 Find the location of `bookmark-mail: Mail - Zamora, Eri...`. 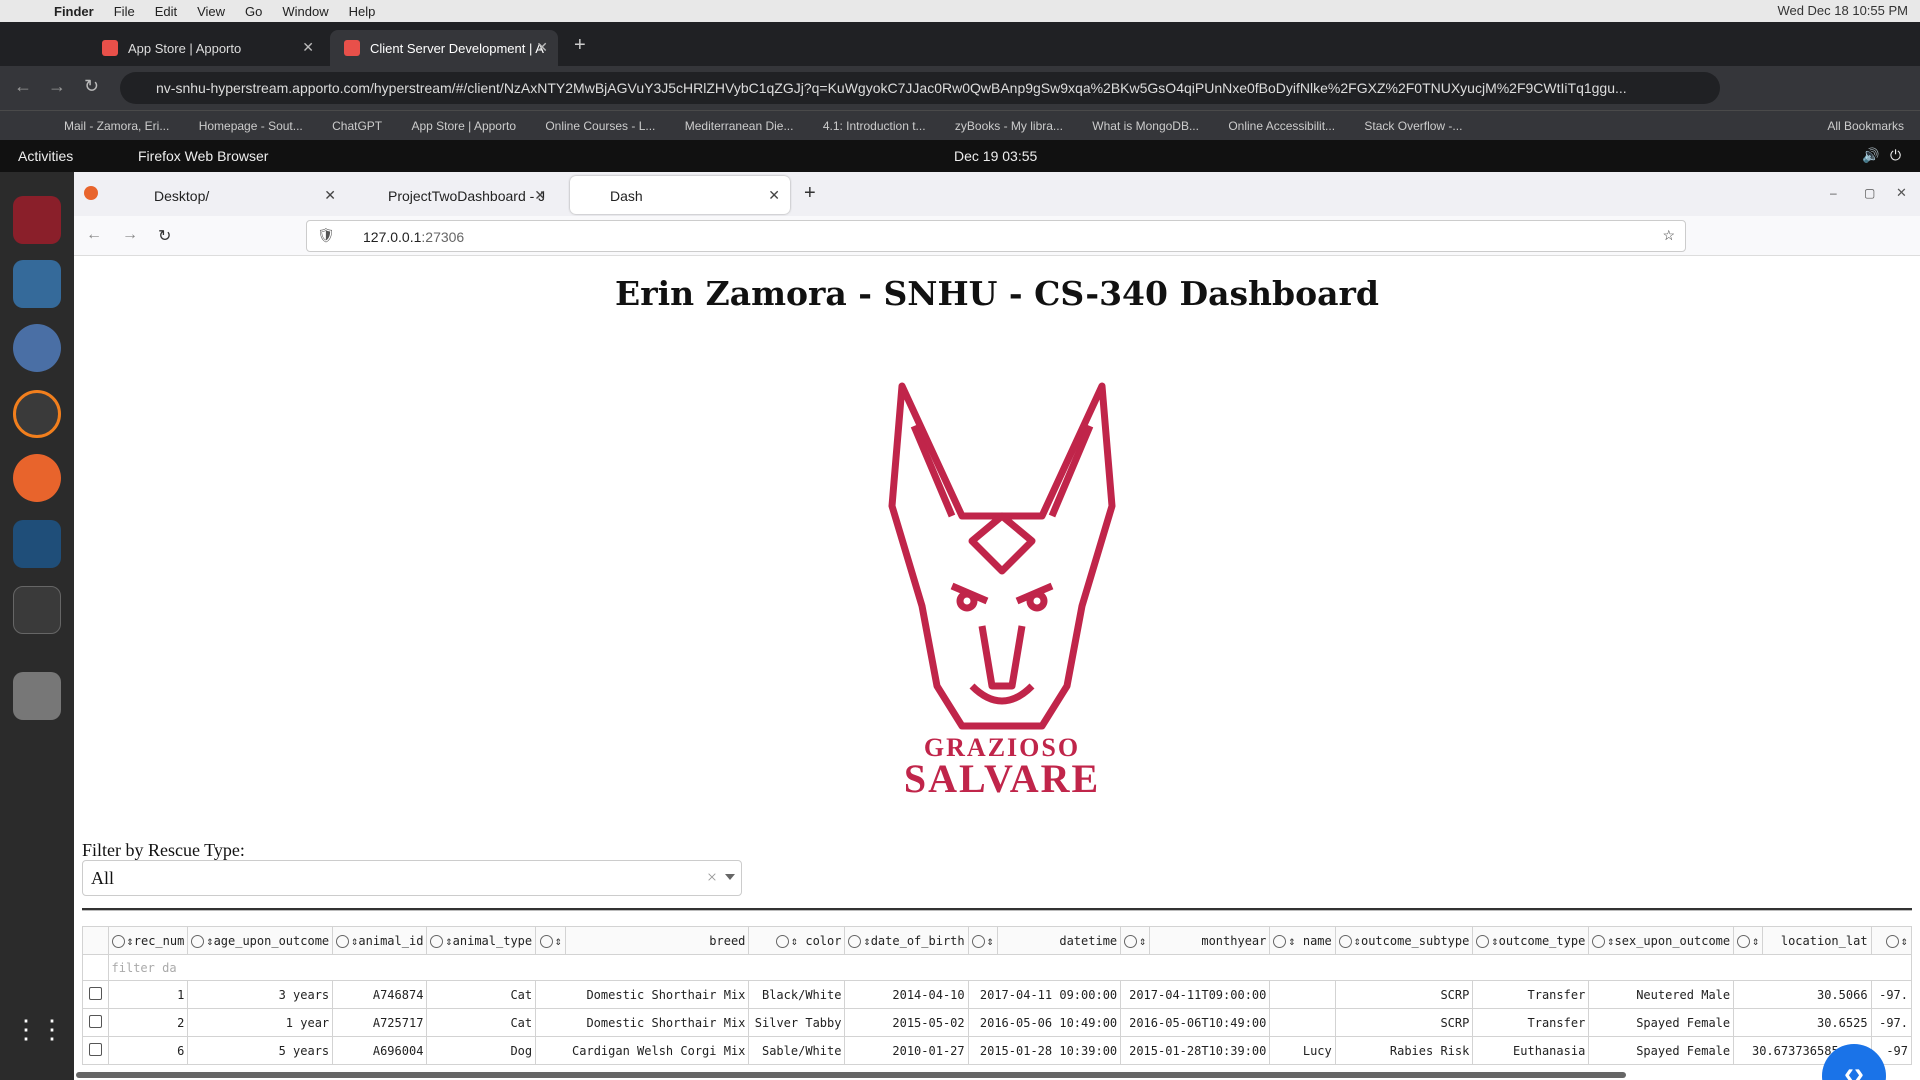

bookmark-mail: Mail - Zamora, Eri... is located at coordinates (116, 126).